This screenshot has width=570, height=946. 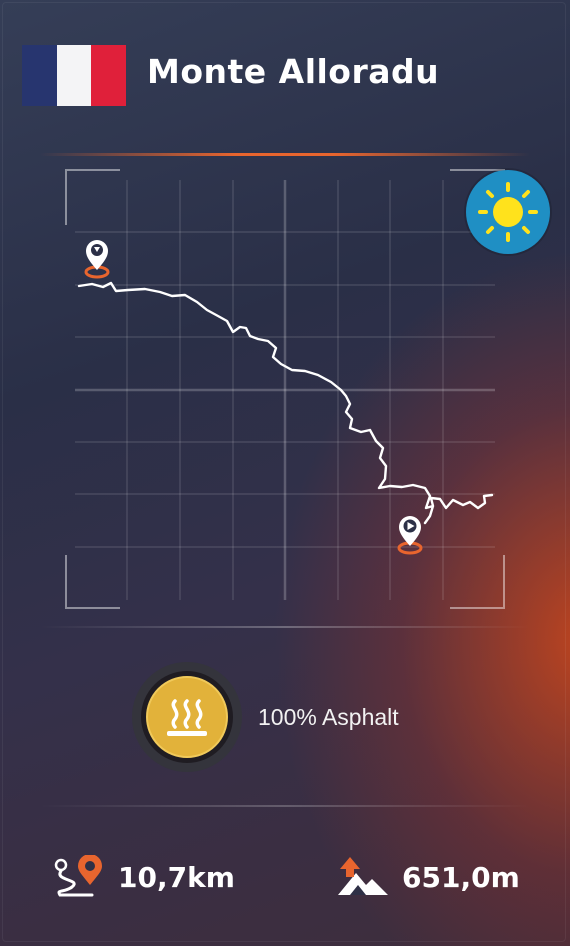 What do you see at coordinates (78, 876) in the screenshot?
I see `route-distance-icon` at bounding box center [78, 876].